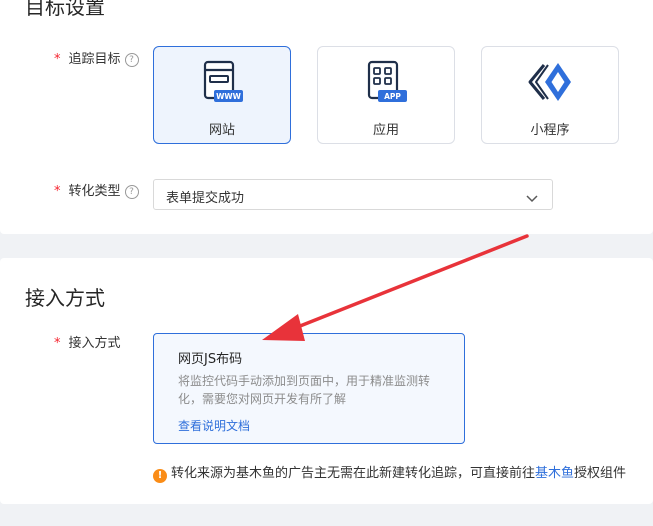 This screenshot has width=653, height=526. What do you see at coordinates (96, 192) in the screenshot?
I see `conversion-type-label: * 转化类型?` at bounding box center [96, 192].